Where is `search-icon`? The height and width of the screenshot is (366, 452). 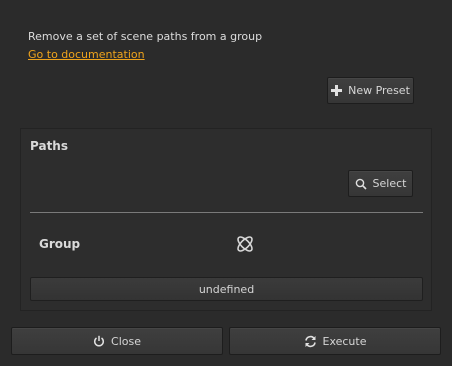
search-icon is located at coordinates (361, 184).